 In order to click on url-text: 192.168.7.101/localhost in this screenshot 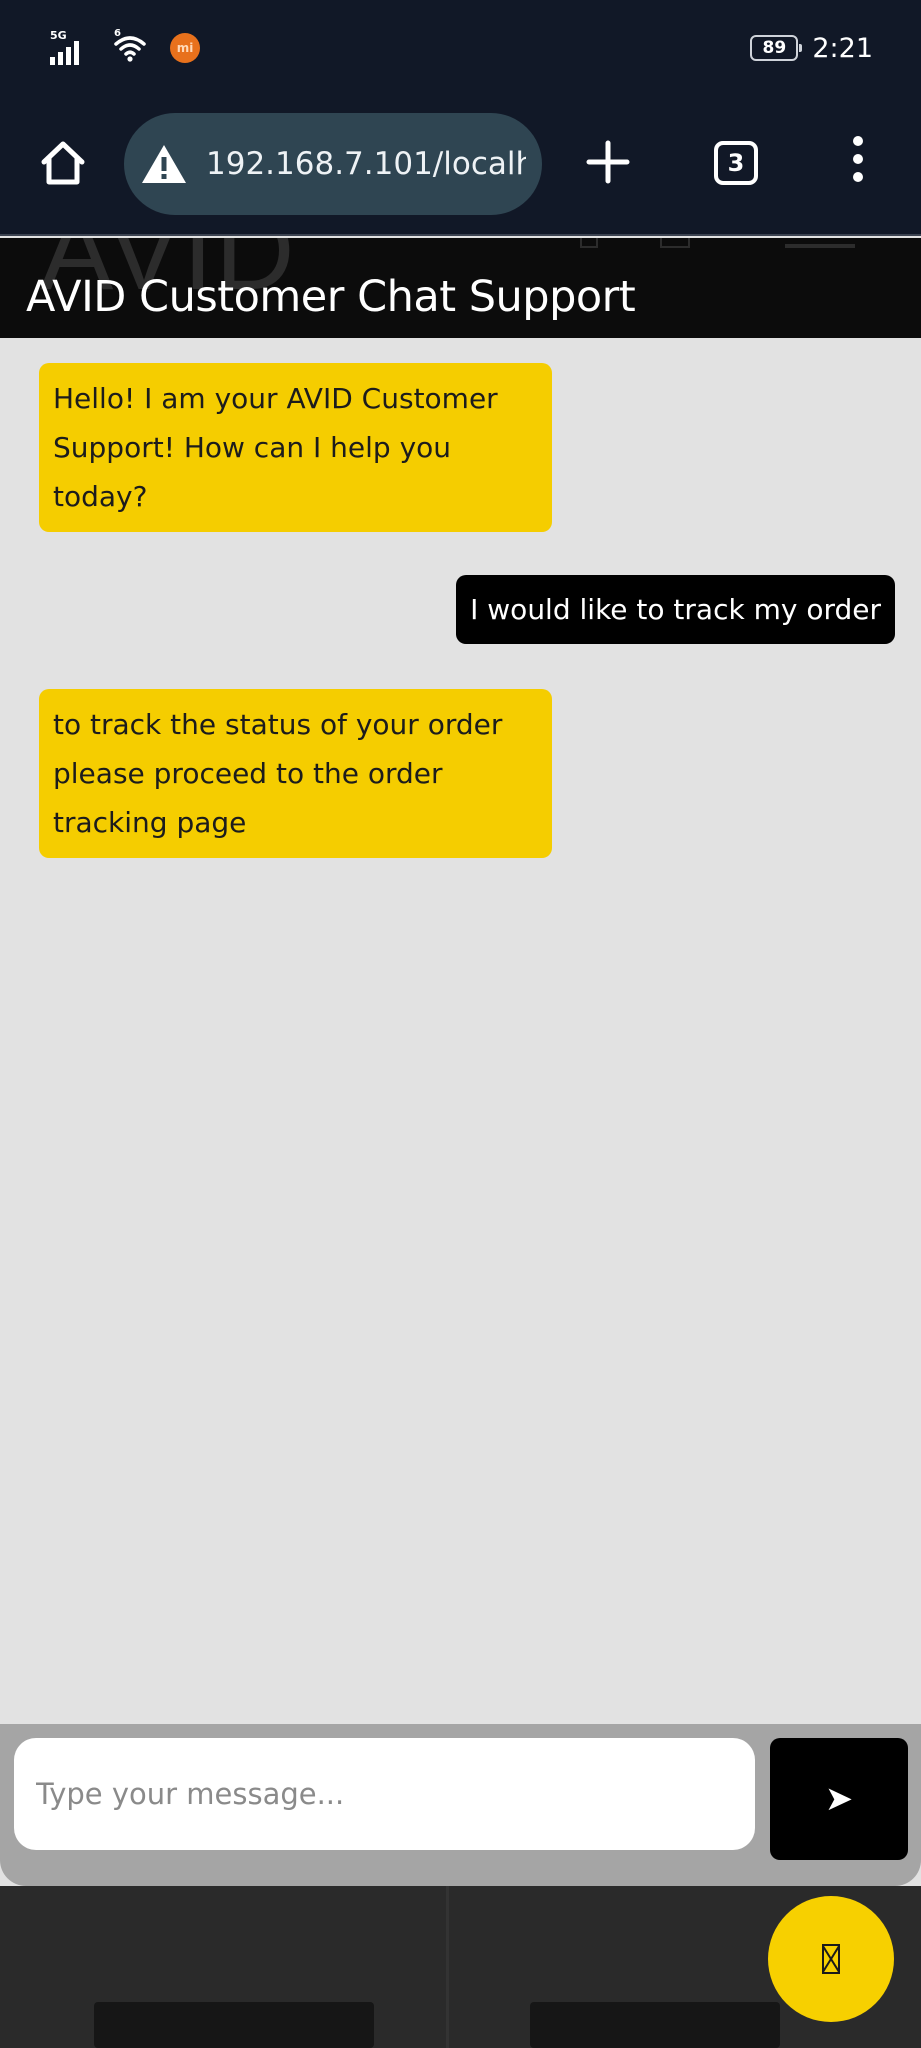, I will do `click(366, 164)`.